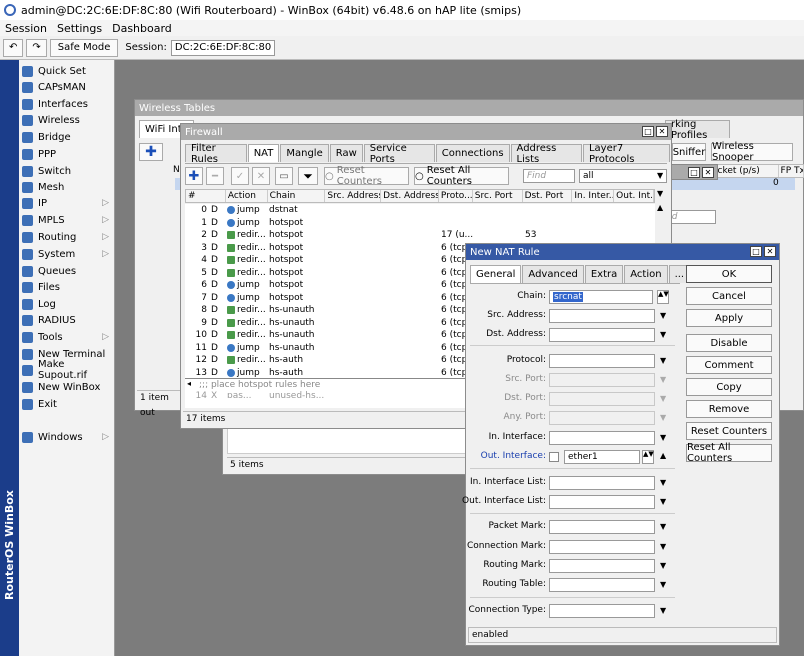 The width and height of the screenshot is (804, 656). What do you see at coordinates (752, 152) in the screenshot?
I see `wireless-snooper-button: Wireless Snooper` at bounding box center [752, 152].